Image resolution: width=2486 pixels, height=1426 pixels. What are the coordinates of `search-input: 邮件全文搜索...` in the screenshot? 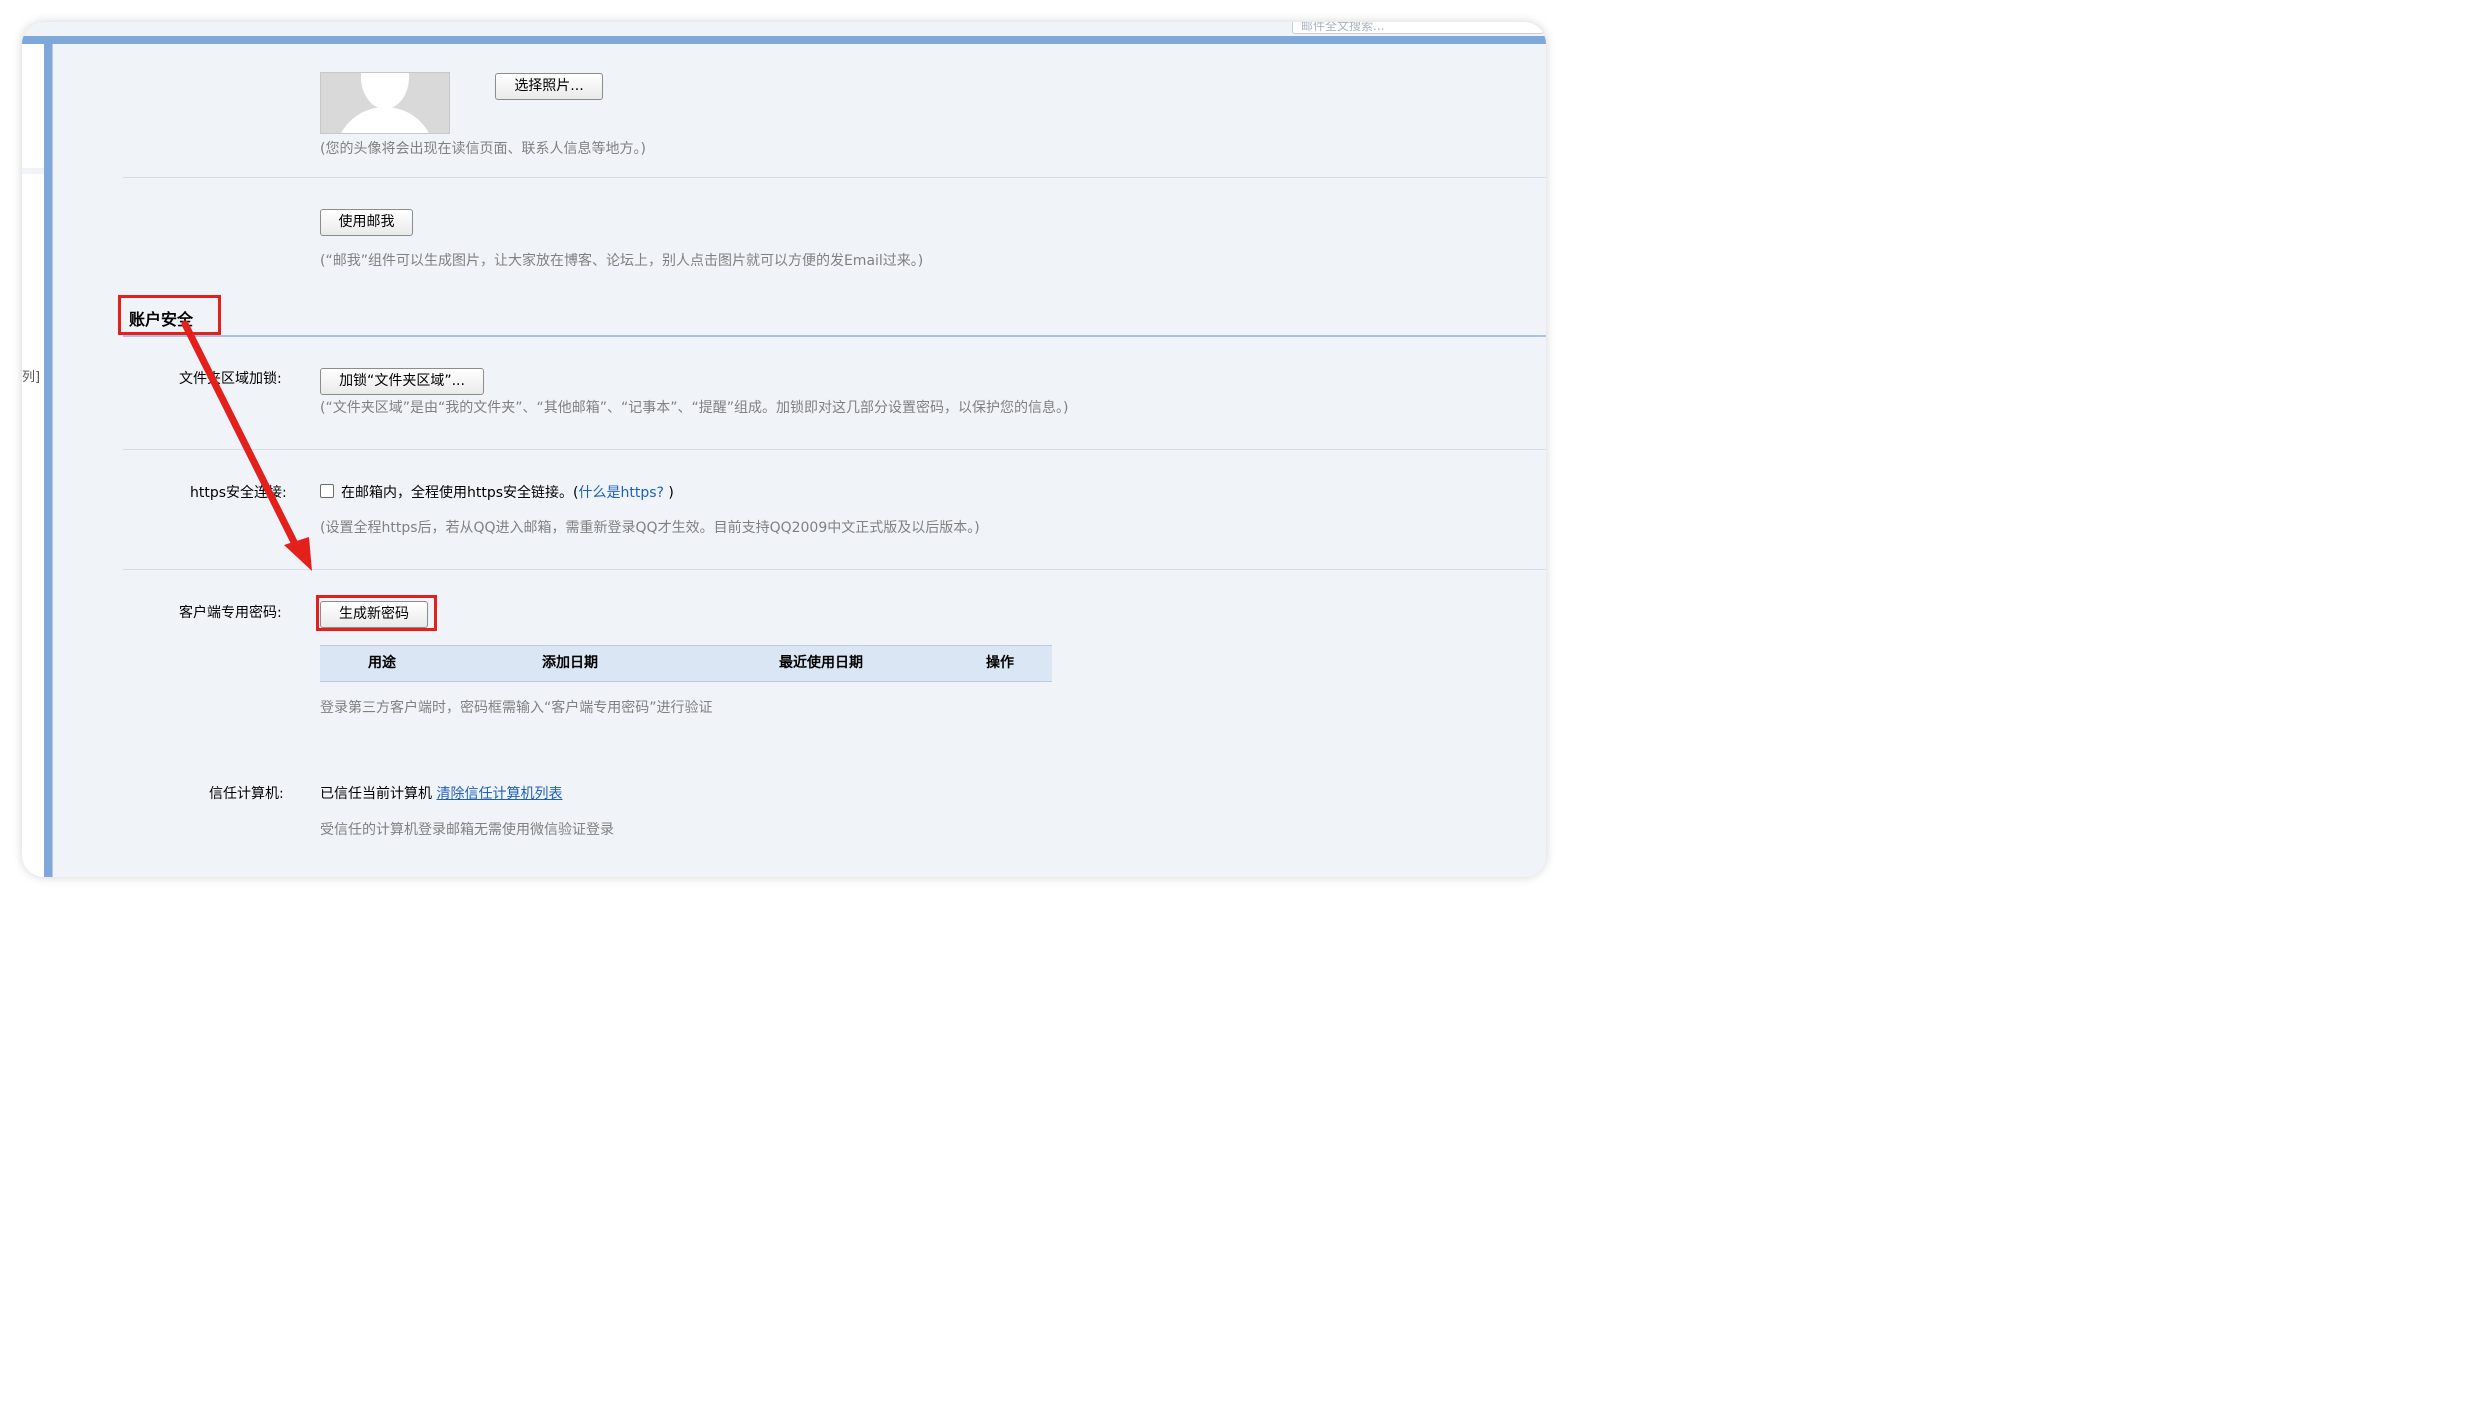 It's located at (1418, 28).